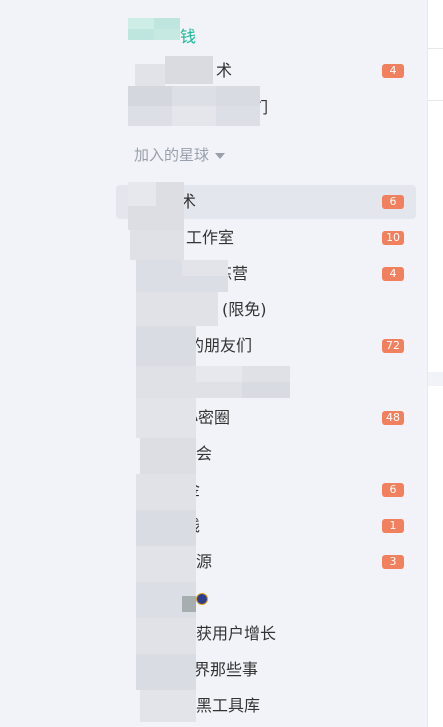 This screenshot has width=443, height=727. What do you see at coordinates (393, 238) in the screenshot?
I see `unread-count-badge: 10` at bounding box center [393, 238].